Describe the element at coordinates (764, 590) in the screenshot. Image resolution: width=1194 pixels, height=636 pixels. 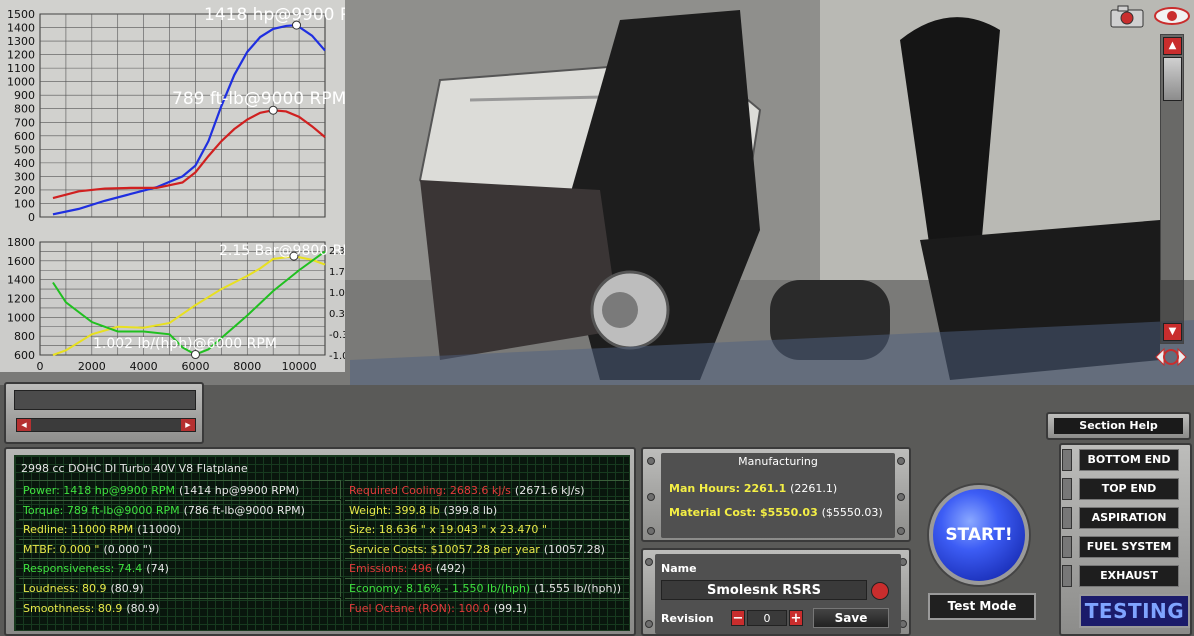
I see `engine-name-input: Smolesnk RSRS` at that location.